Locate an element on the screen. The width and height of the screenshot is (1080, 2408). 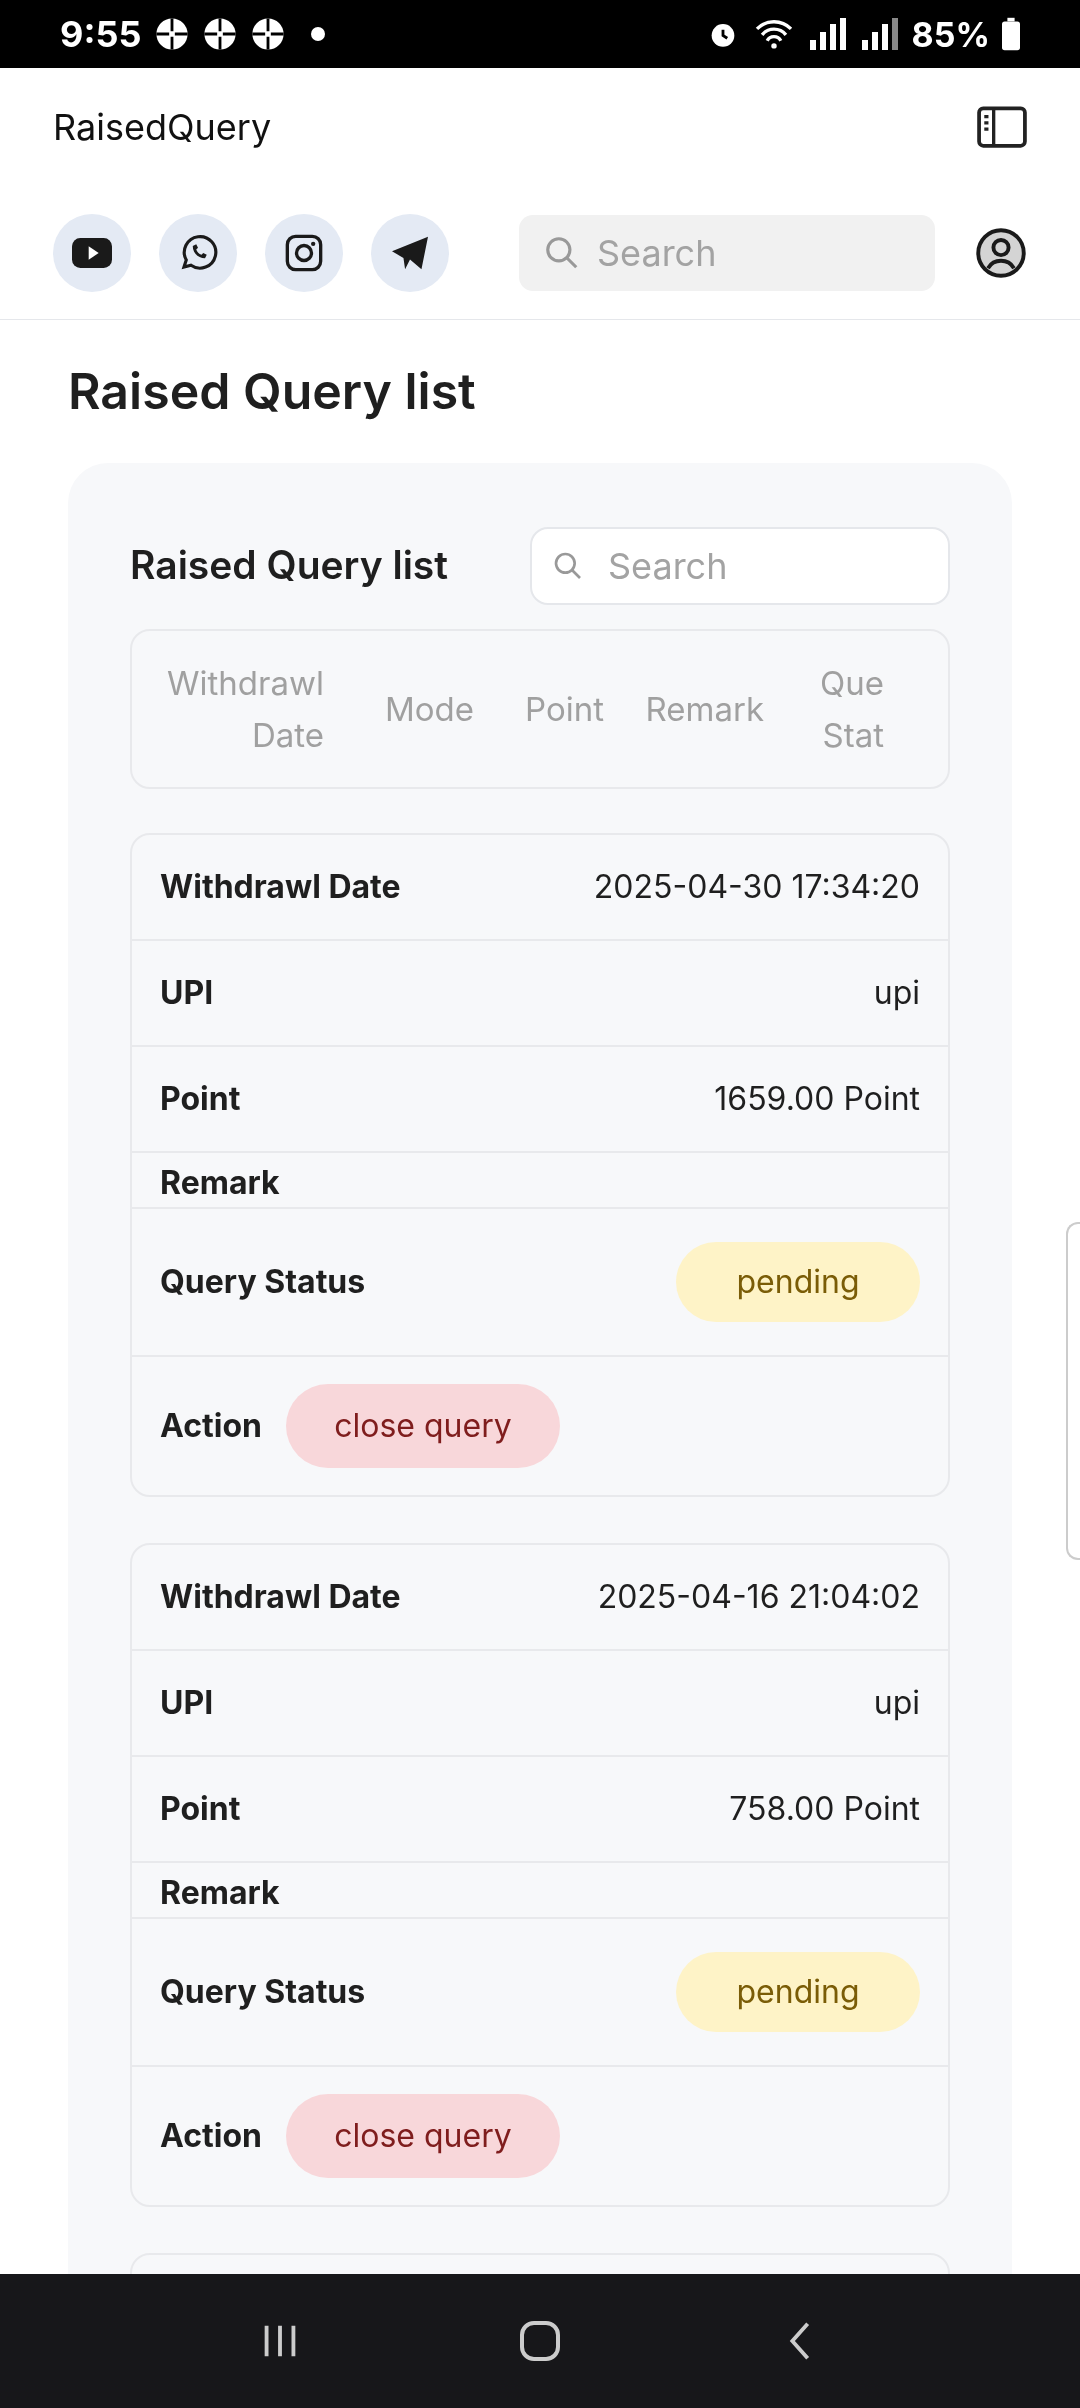
column-header: Mode is located at coordinates (428, 709).